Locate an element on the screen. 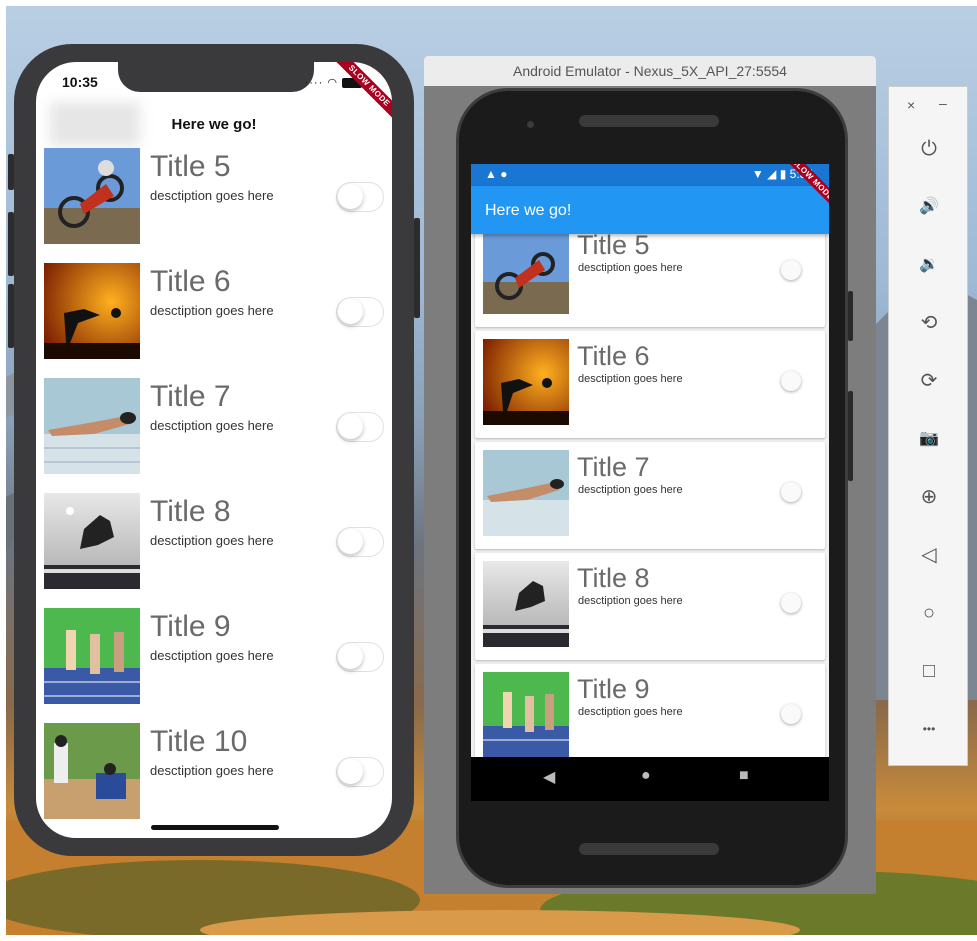  nexus-power-button is located at coordinates (850, 316).